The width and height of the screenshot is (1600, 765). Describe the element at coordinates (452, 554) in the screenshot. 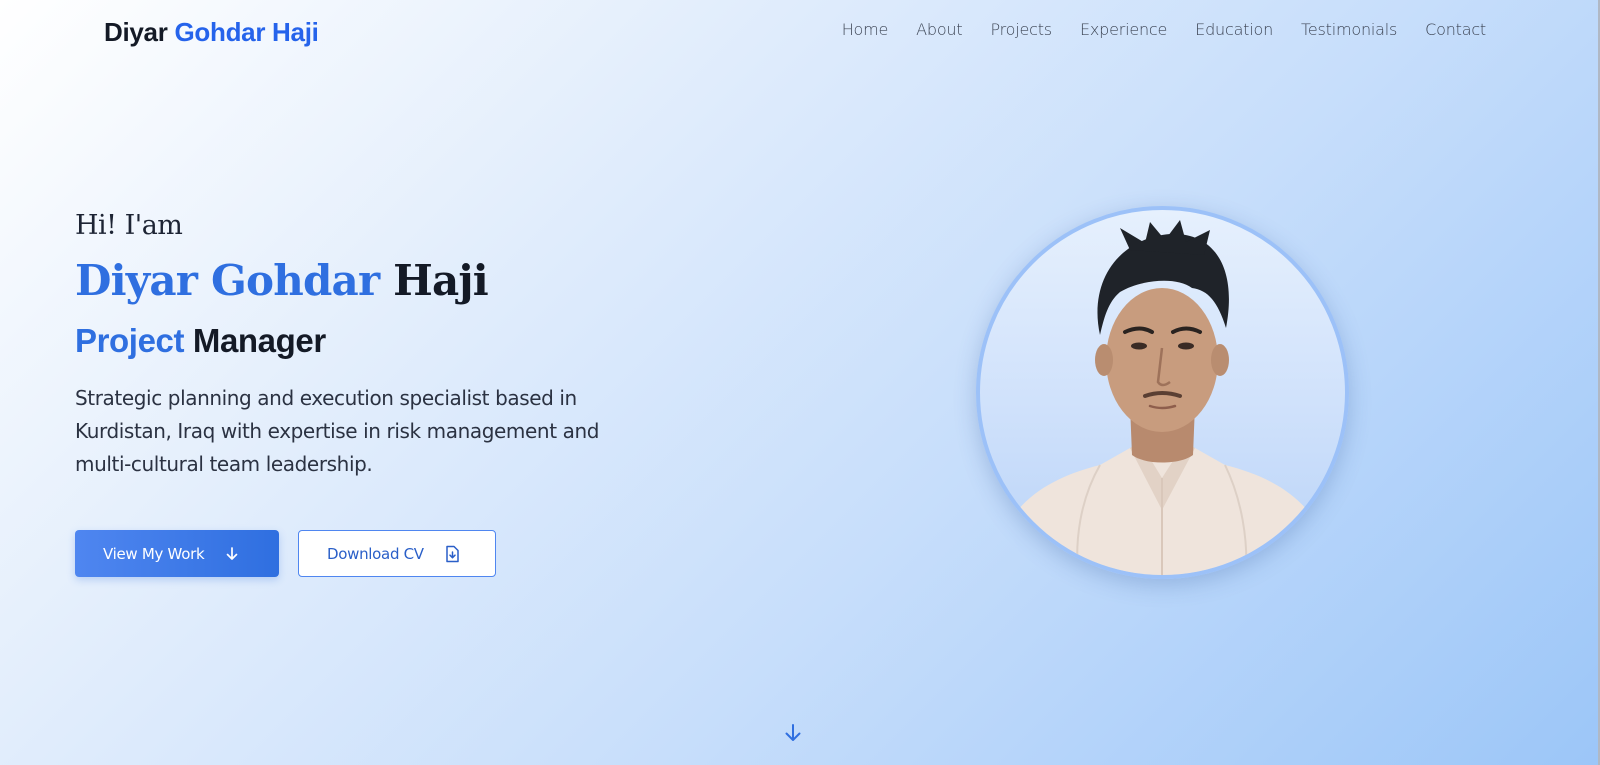

I see `file-download-icon` at that location.